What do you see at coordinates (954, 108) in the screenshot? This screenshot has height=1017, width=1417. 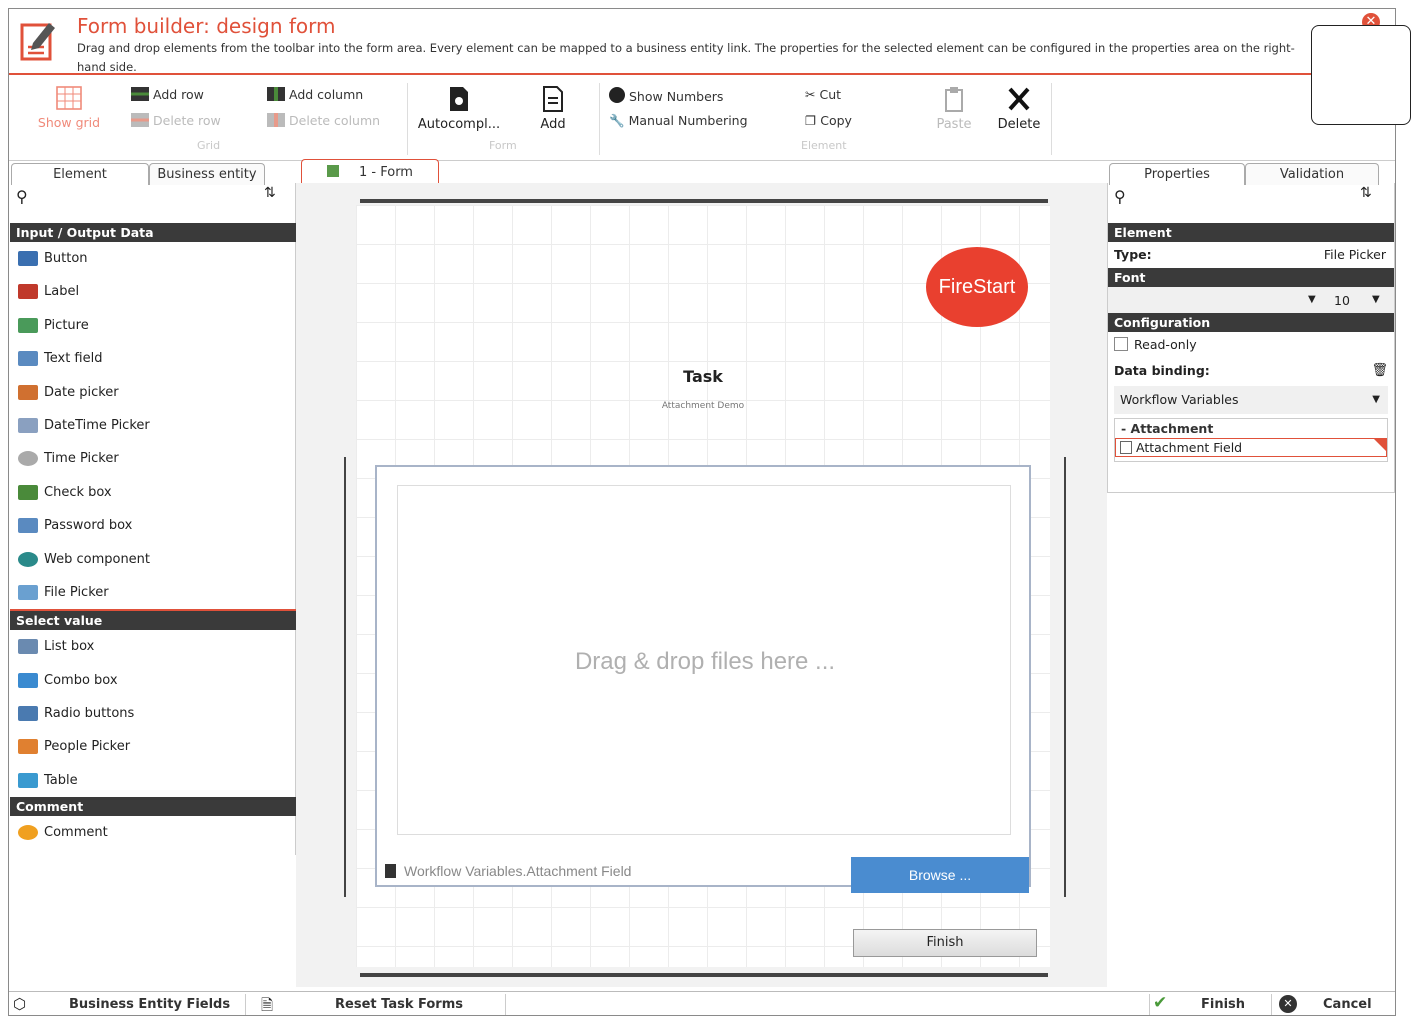 I see `paste-button: Paste` at bounding box center [954, 108].